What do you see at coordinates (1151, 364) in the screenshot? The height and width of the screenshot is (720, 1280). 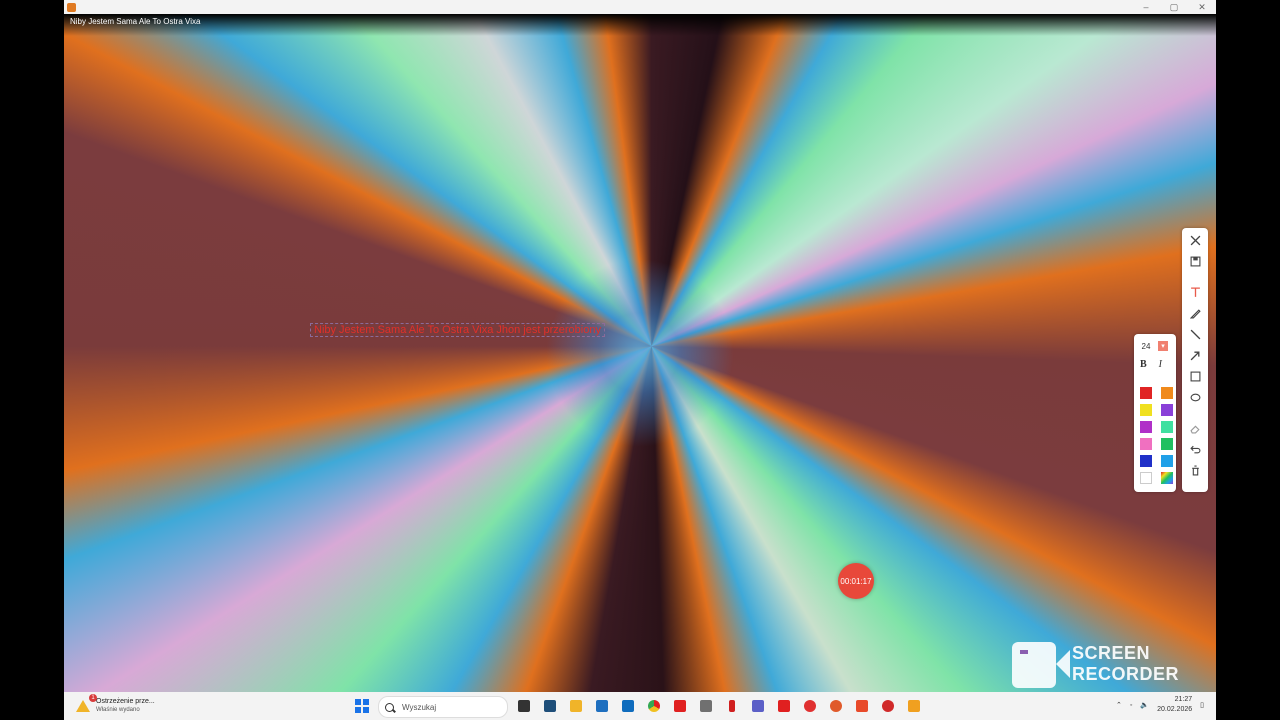 I see `format-row: B I` at bounding box center [1151, 364].